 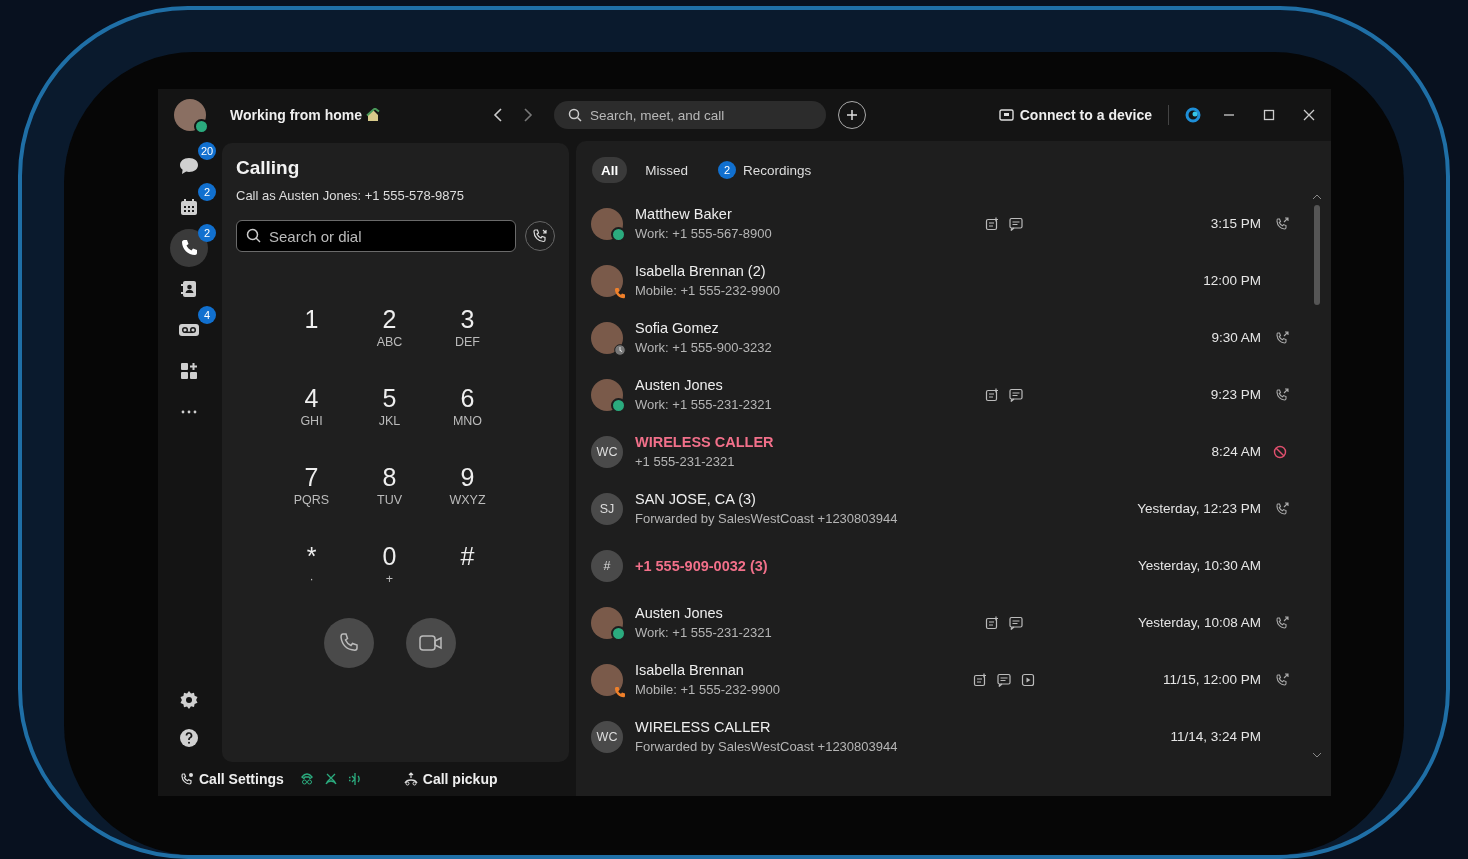 What do you see at coordinates (232, 779) in the screenshot?
I see `call-settings-button: Call Settings` at bounding box center [232, 779].